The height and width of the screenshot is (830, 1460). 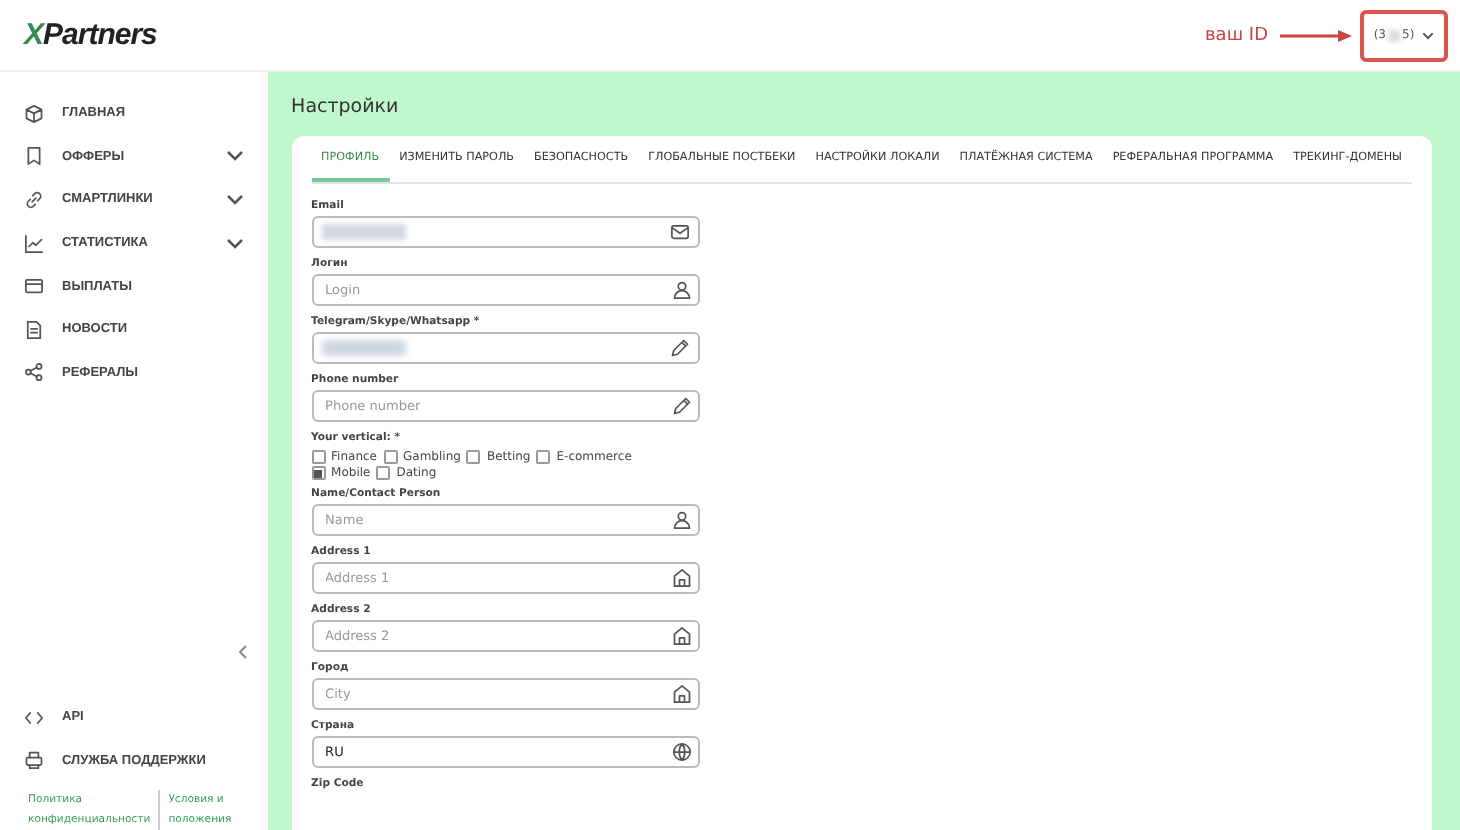 What do you see at coordinates (679, 232) in the screenshot?
I see `envelope-icon` at bounding box center [679, 232].